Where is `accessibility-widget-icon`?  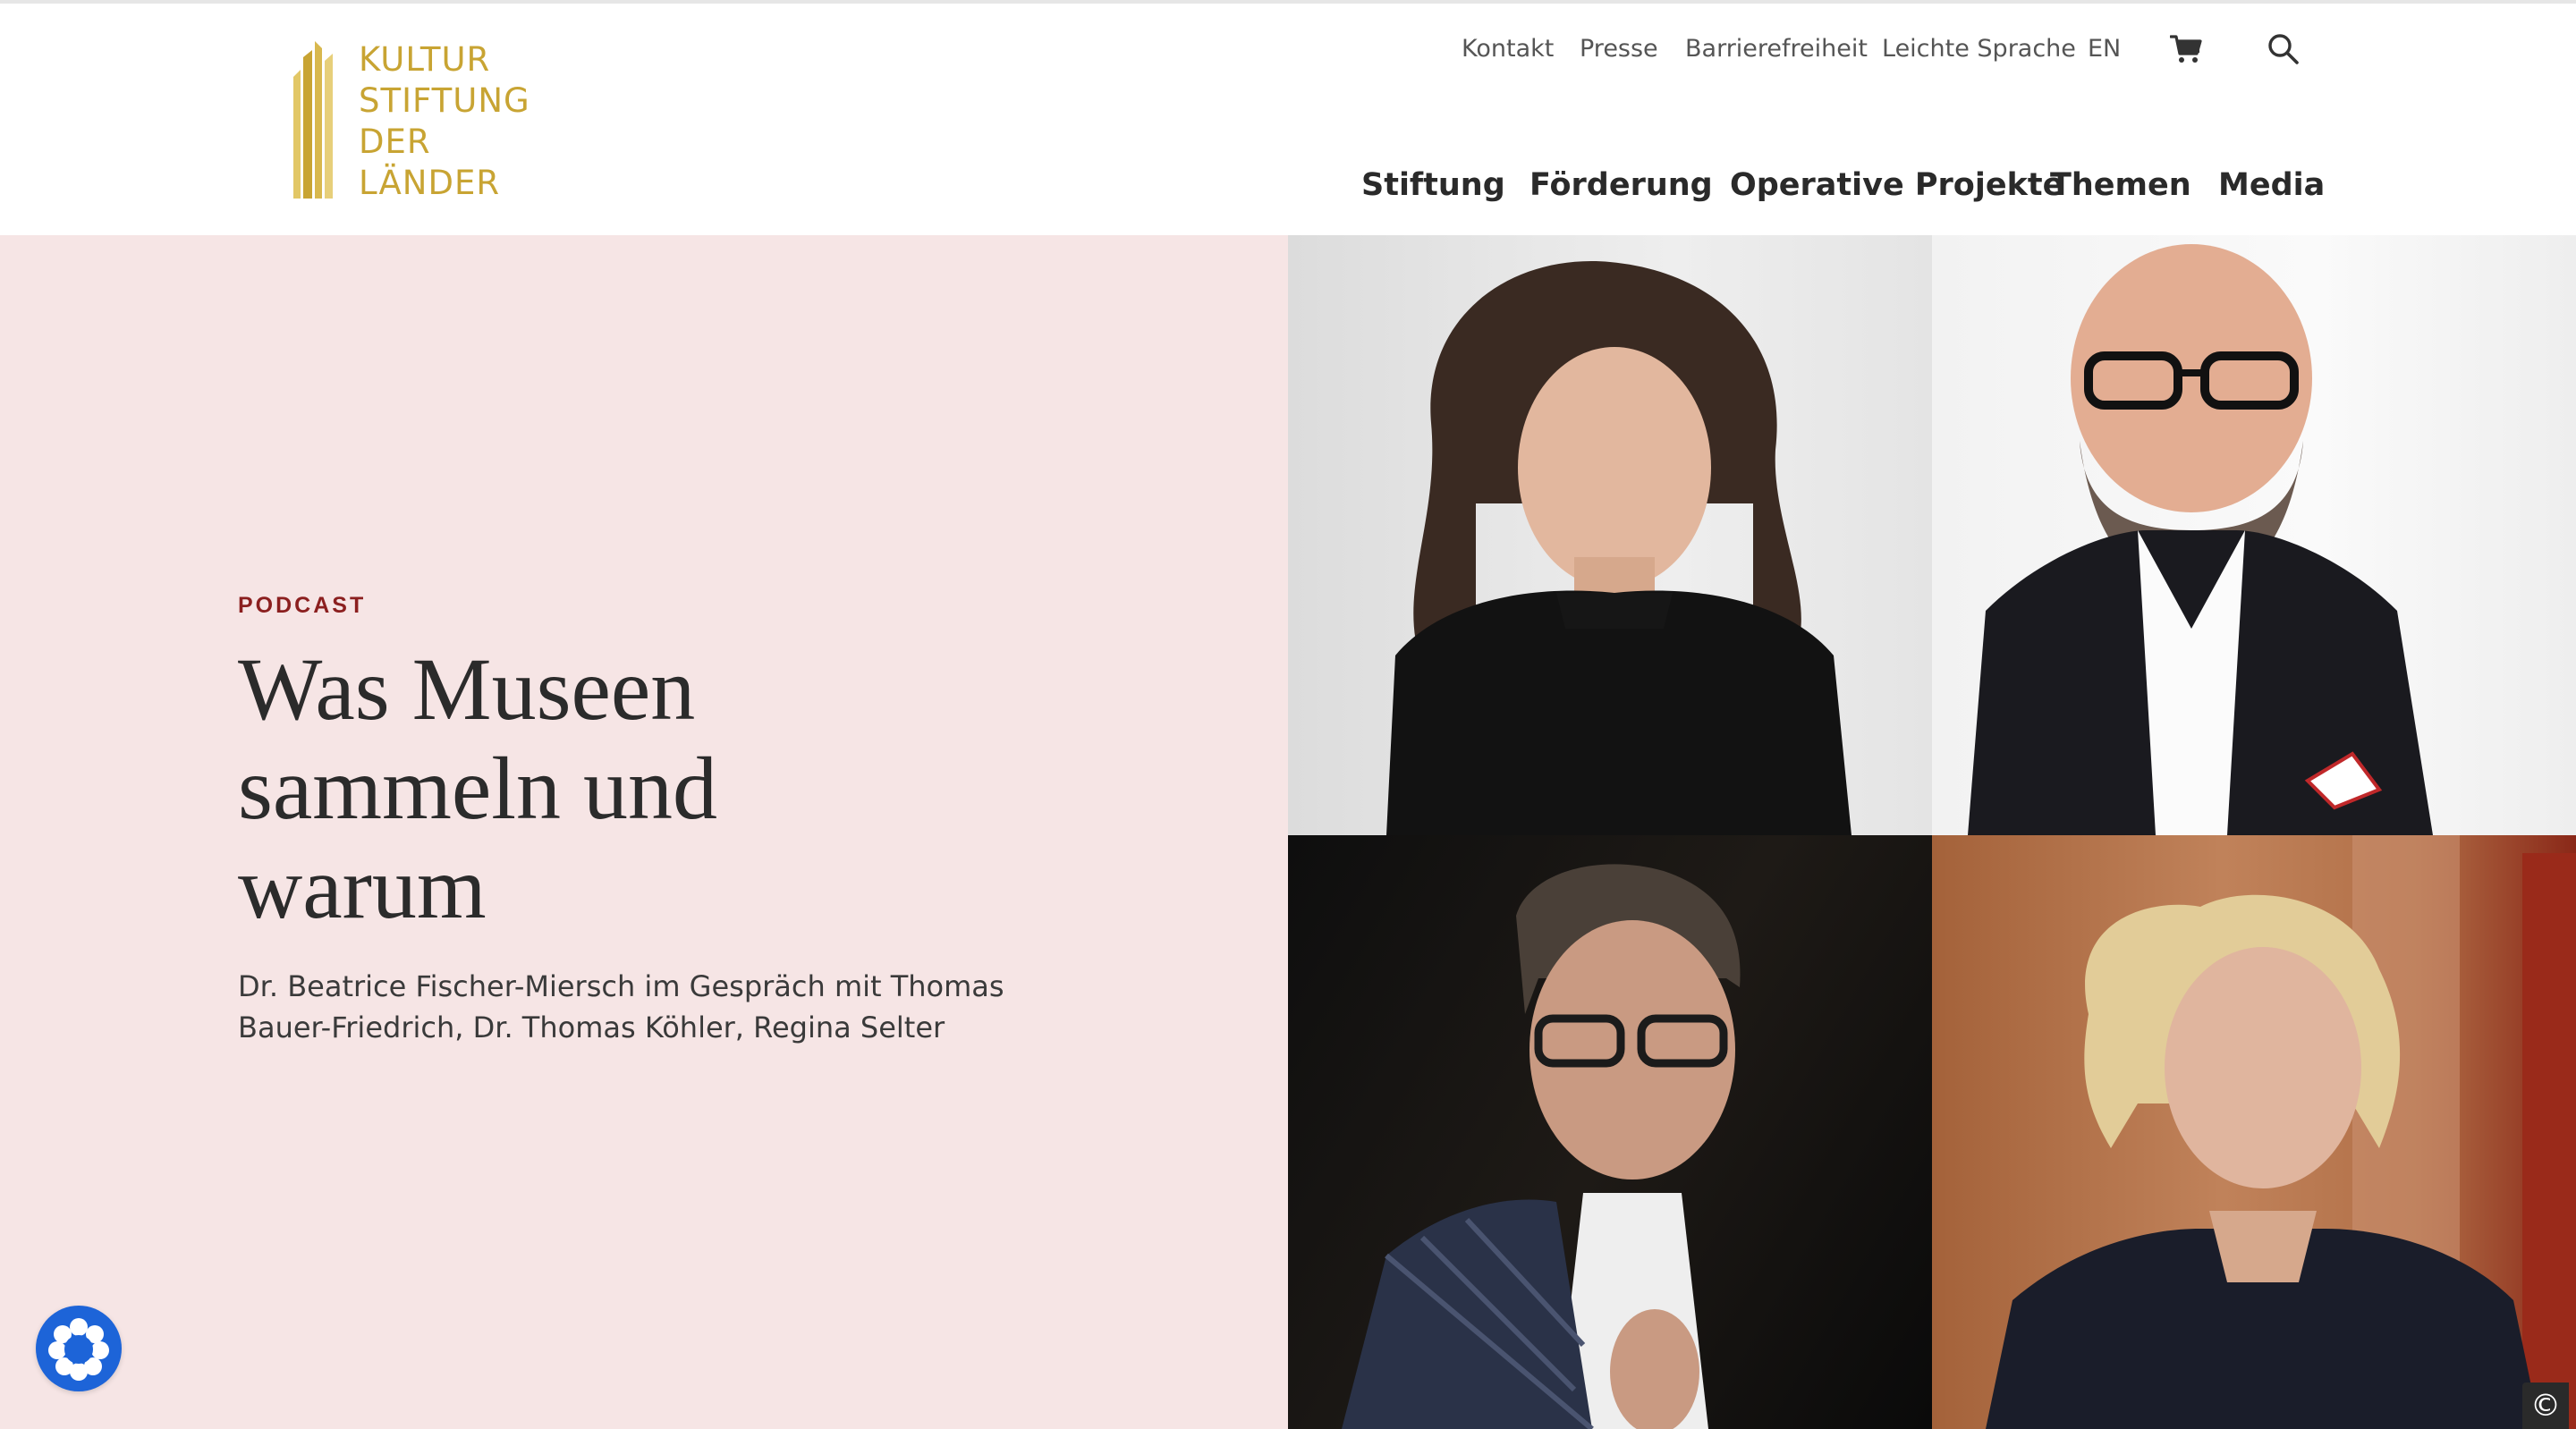 accessibility-widget-icon is located at coordinates (78, 1349).